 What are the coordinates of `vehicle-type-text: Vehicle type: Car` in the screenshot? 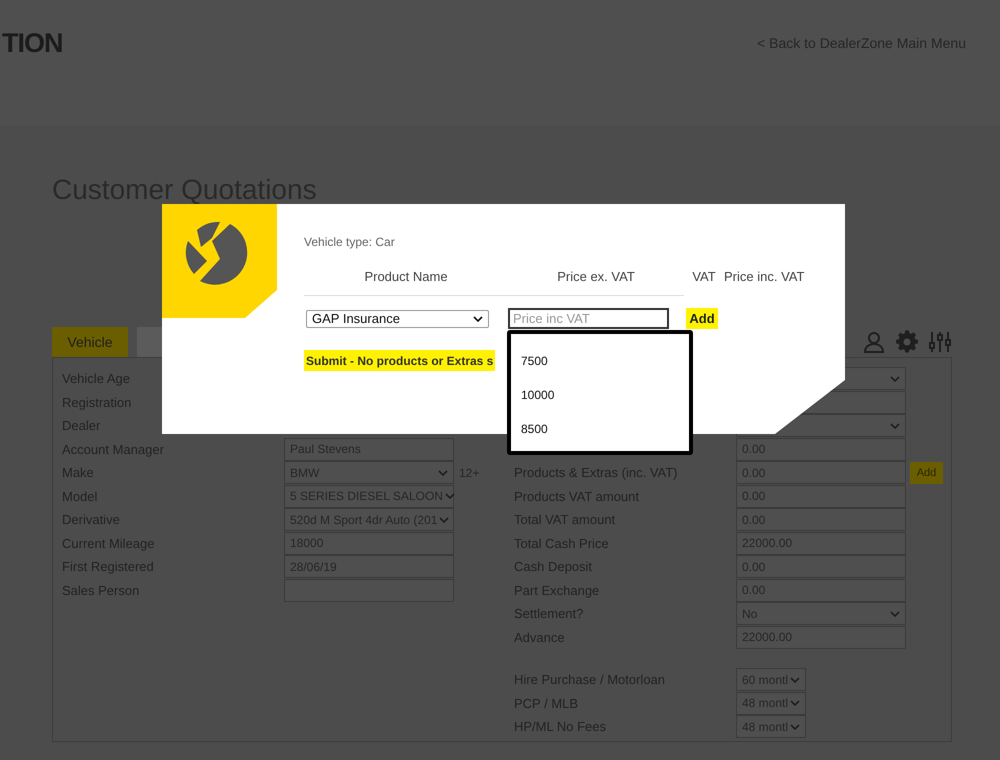 It's located at (349, 242).